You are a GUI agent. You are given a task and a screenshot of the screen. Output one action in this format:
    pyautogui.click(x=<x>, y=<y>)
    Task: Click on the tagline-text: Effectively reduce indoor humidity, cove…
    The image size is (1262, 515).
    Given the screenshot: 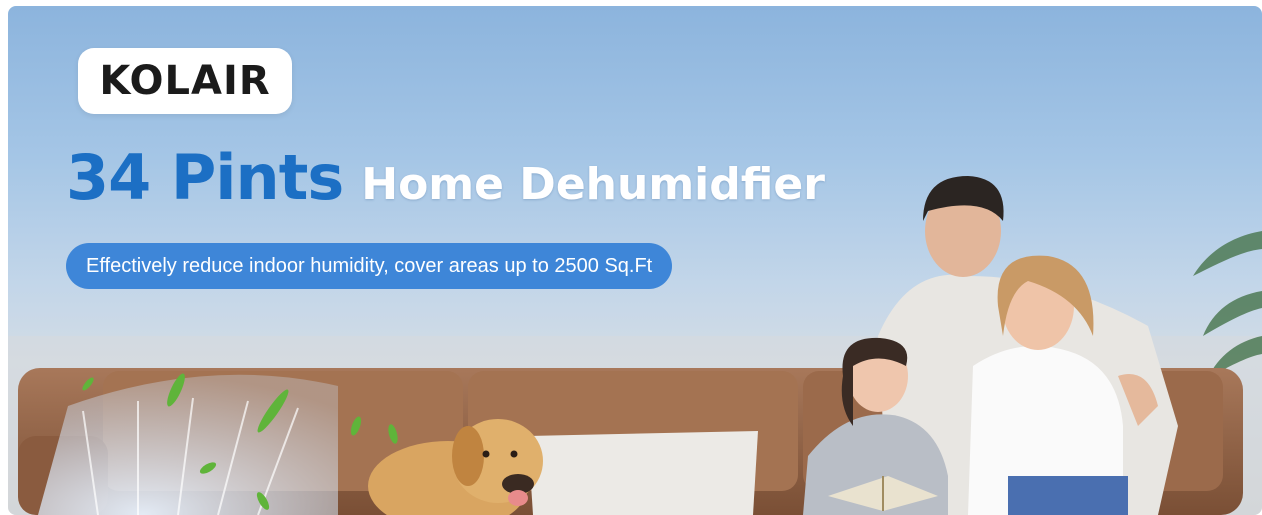 What is the action you would take?
    pyautogui.click(x=369, y=265)
    